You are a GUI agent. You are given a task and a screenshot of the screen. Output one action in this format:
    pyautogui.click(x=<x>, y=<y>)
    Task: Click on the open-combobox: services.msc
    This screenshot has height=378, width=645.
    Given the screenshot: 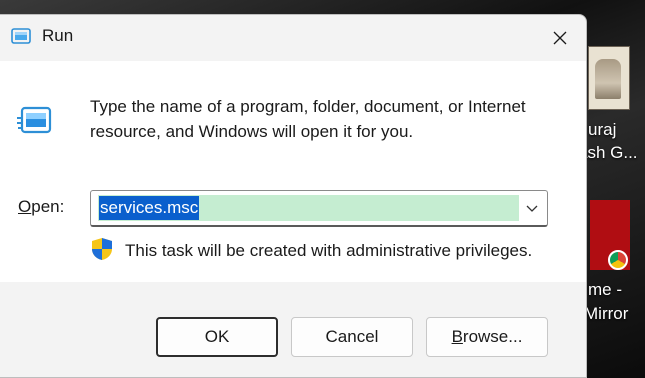 What is the action you would take?
    pyautogui.click(x=319, y=208)
    